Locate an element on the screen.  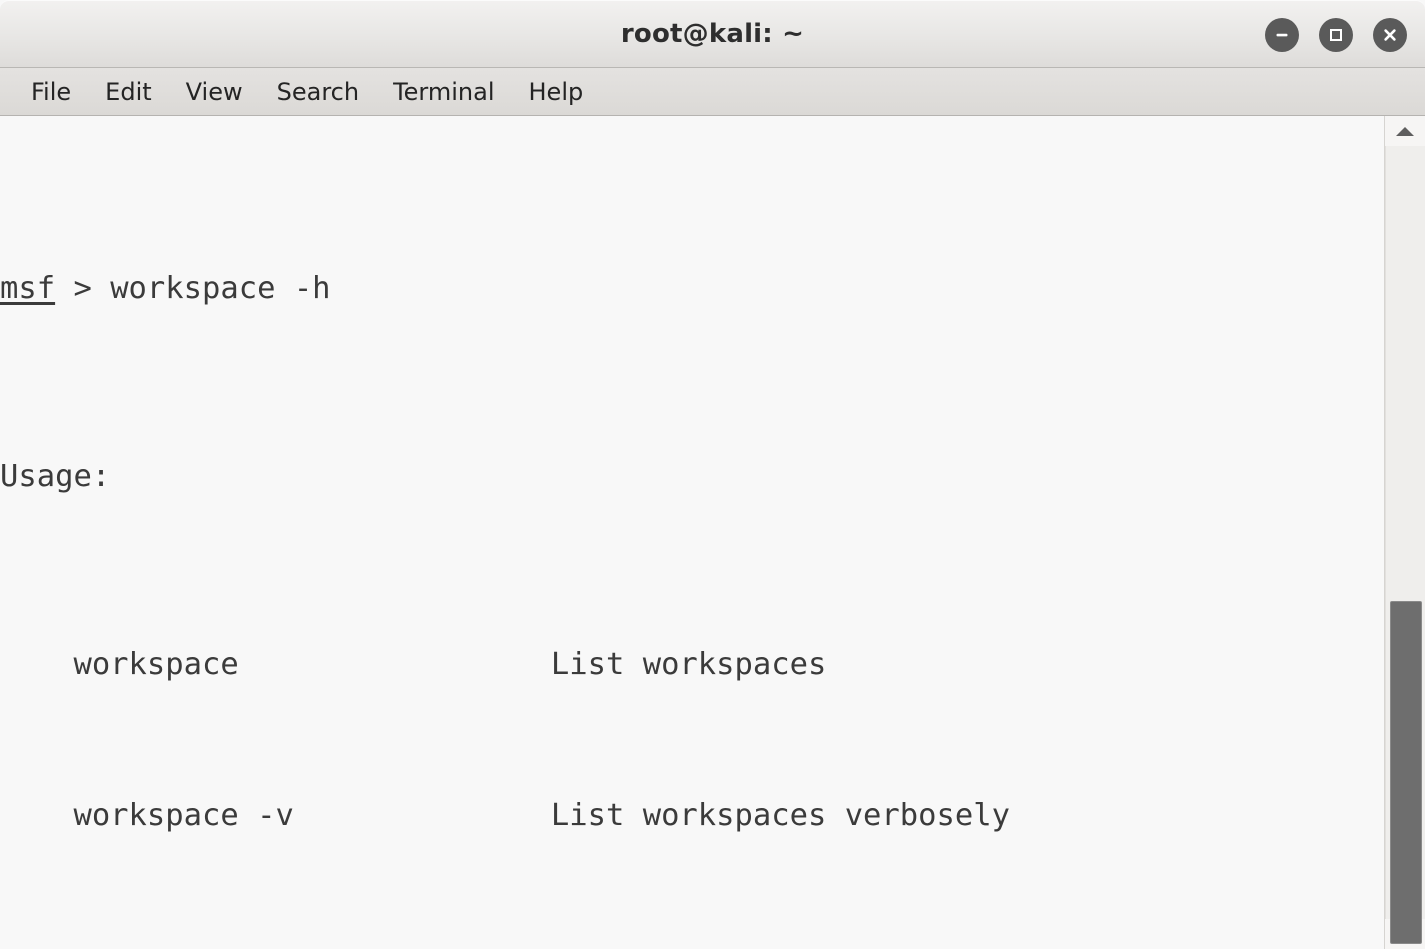
prompt-label: msf is located at coordinates (28, 289).